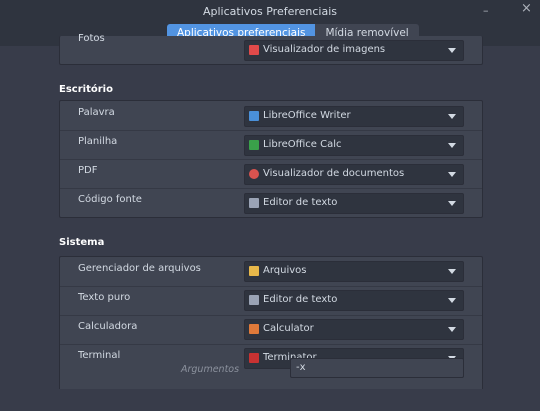 This screenshot has height=411, width=540. I want to click on combo-value: LibreOffice Writer, so click(307, 115).